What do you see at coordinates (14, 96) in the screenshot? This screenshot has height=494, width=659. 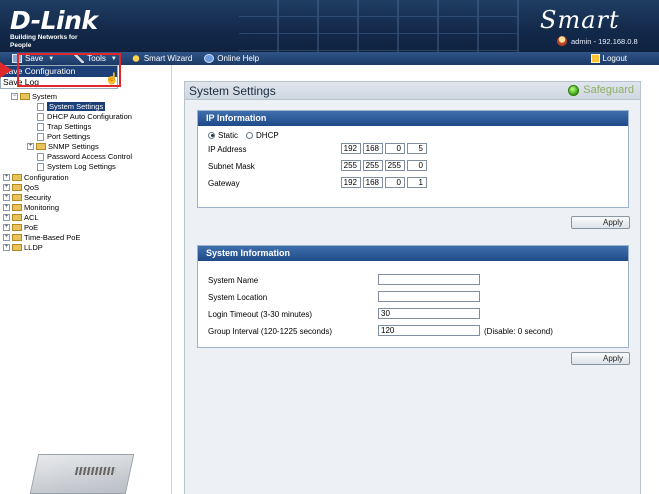 I see `collapse-icon: −` at bounding box center [14, 96].